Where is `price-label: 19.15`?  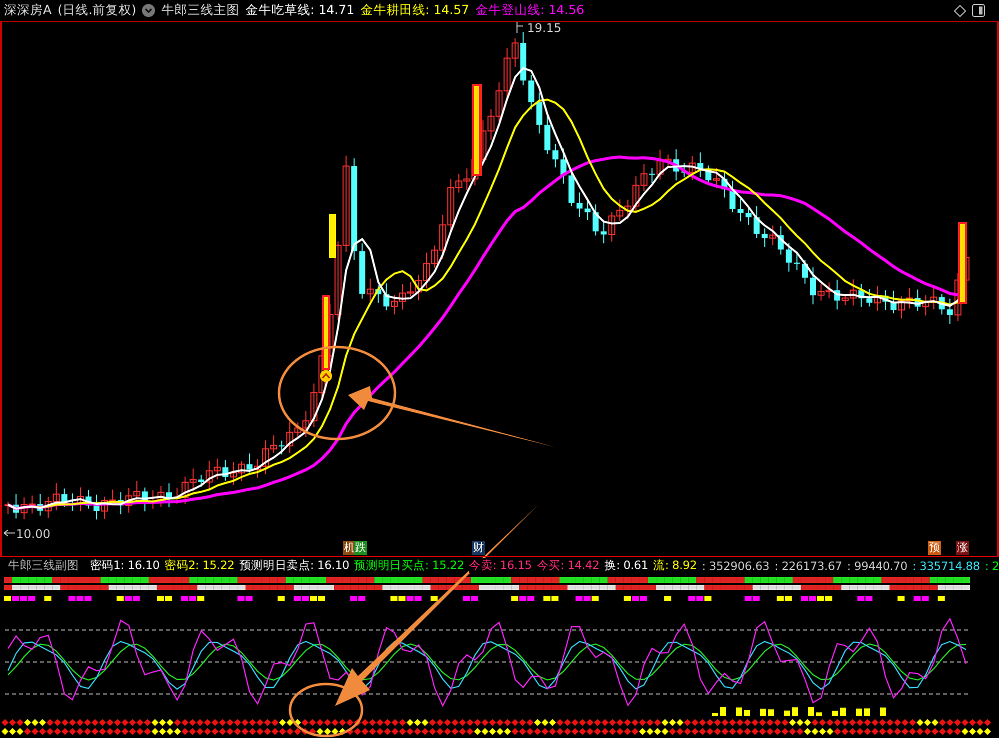
price-label: 19.15 is located at coordinates (544, 28).